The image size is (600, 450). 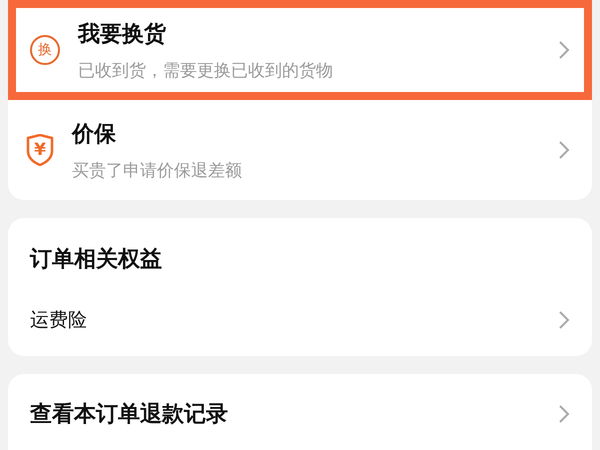 I want to click on exchange-icon: 换, so click(x=45, y=50).